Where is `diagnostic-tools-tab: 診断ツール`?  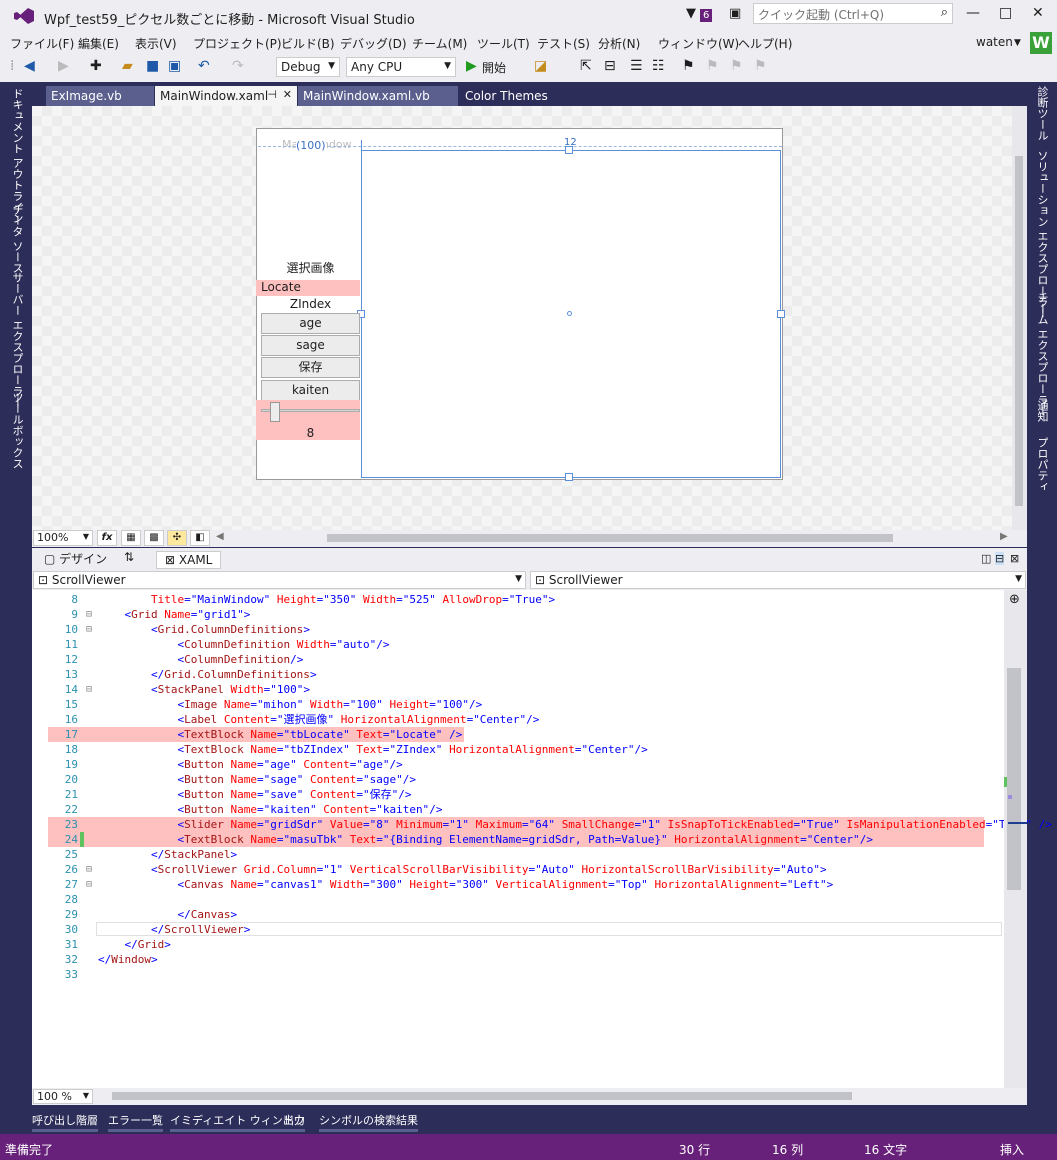
diagnostic-tools-tab: 診断ツール is located at coordinates (1042, 113).